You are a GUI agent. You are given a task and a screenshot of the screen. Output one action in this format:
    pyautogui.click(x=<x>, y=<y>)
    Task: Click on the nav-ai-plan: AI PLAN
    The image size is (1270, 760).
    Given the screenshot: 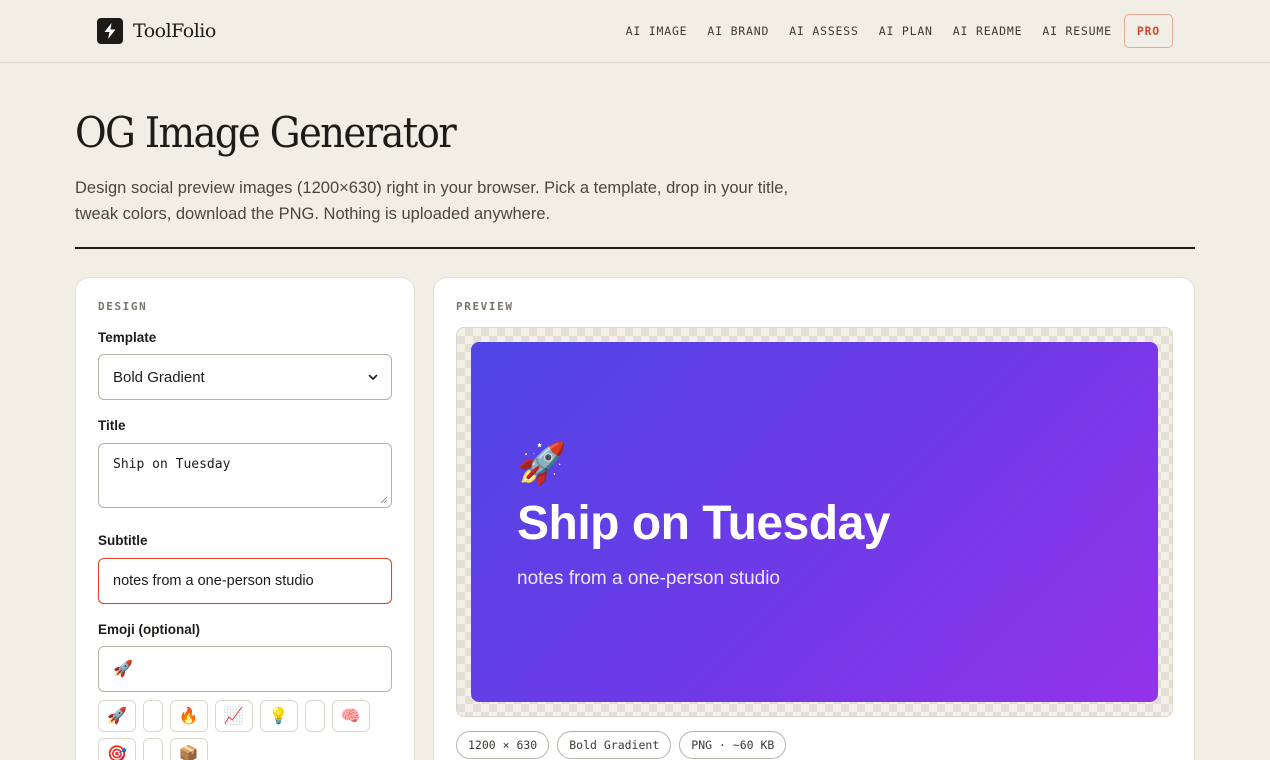 What is the action you would take?
    pyautogui.click(x=906, y=31)
    